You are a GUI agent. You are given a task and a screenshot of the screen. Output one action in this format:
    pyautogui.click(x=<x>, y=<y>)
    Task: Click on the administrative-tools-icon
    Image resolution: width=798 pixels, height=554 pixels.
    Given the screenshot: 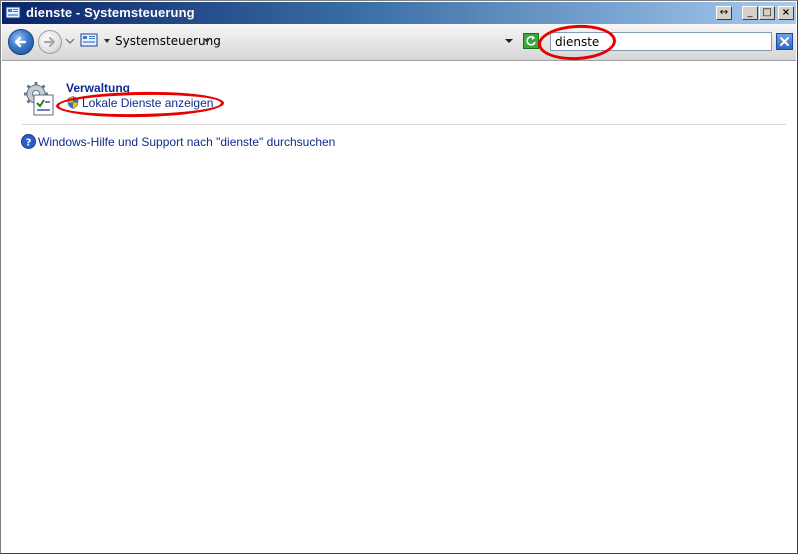 What is the action you would take?
    pyautogui.click(x=39, y=99)
    